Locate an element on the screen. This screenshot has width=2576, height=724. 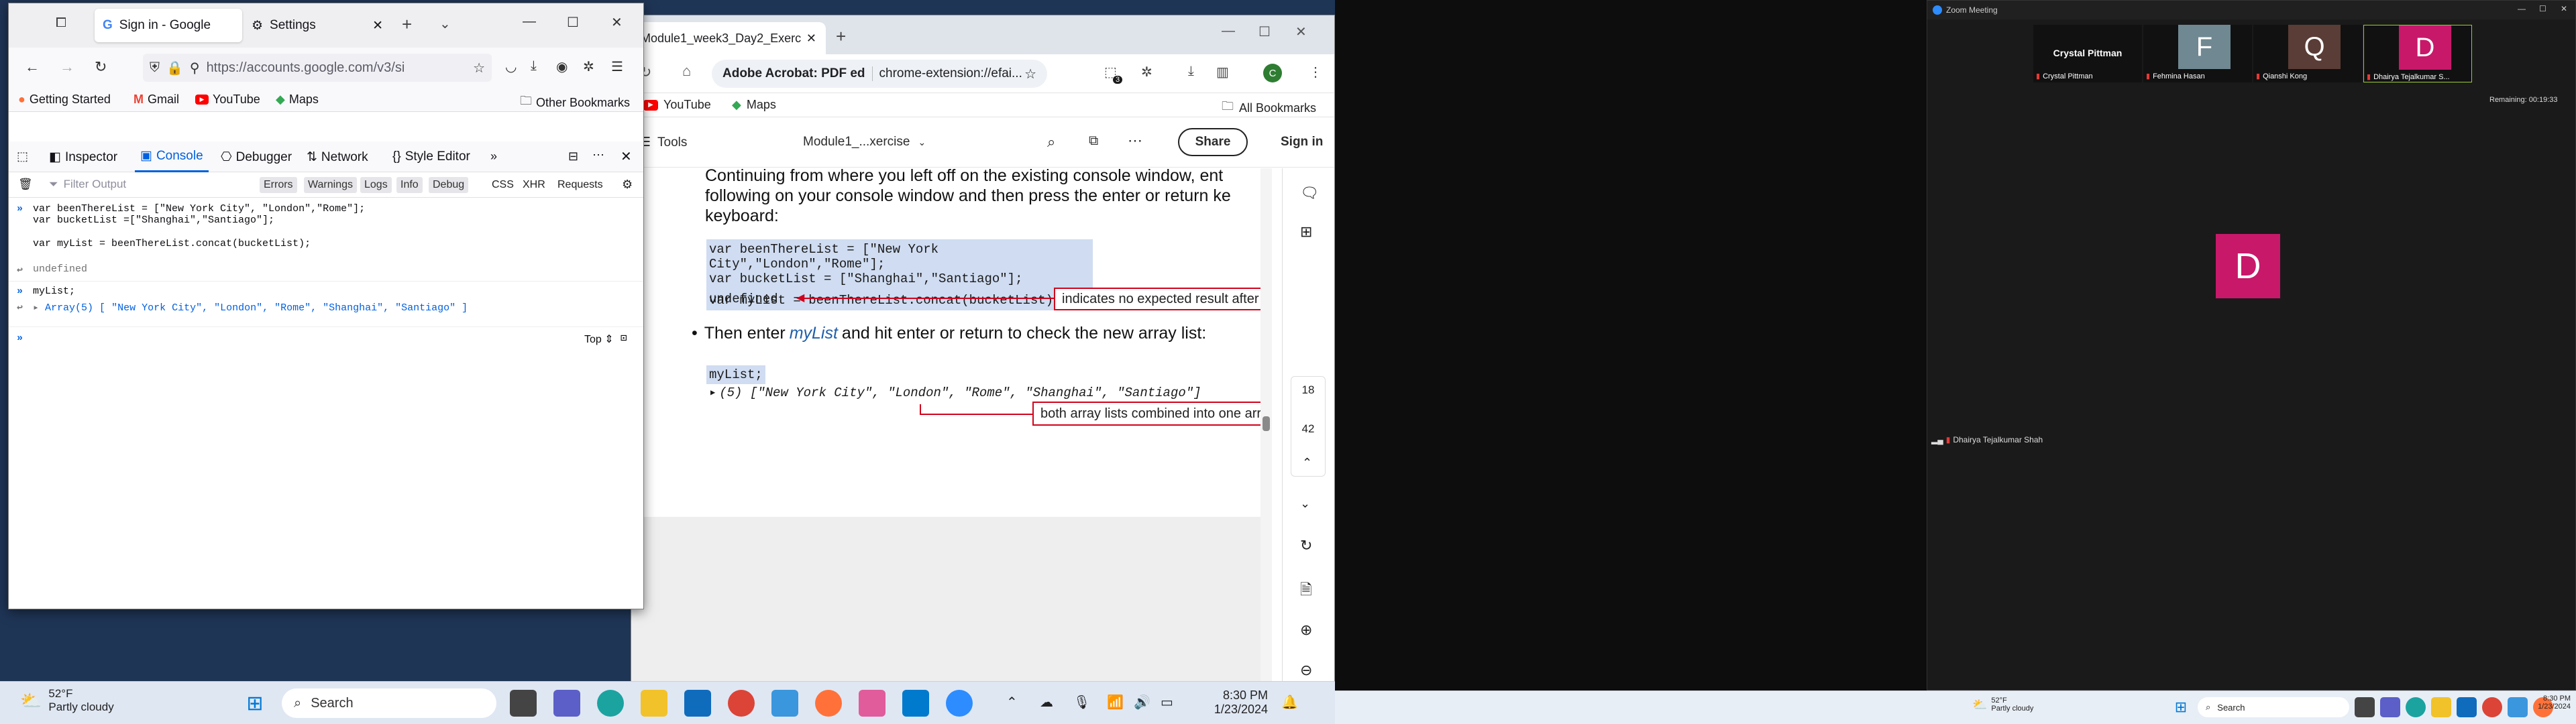
forward-icon: → is located at coordinates (67, 67).